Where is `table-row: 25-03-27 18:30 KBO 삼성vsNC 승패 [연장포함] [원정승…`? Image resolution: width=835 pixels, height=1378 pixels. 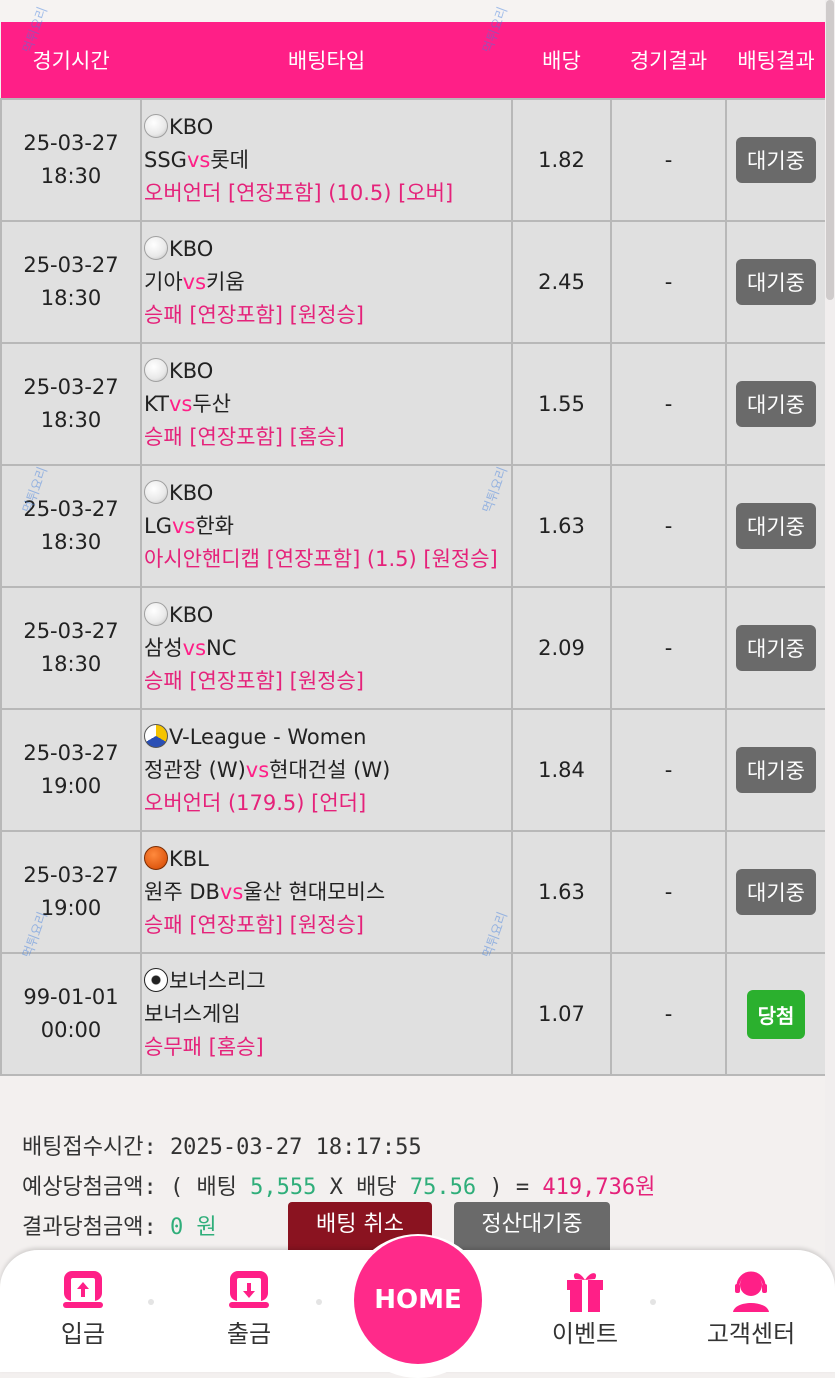
table-row: 25-03-27 18:30 KBO 삼성vsNC 승패 [연장포함] [원정승… is located at coordinates (413, 648).